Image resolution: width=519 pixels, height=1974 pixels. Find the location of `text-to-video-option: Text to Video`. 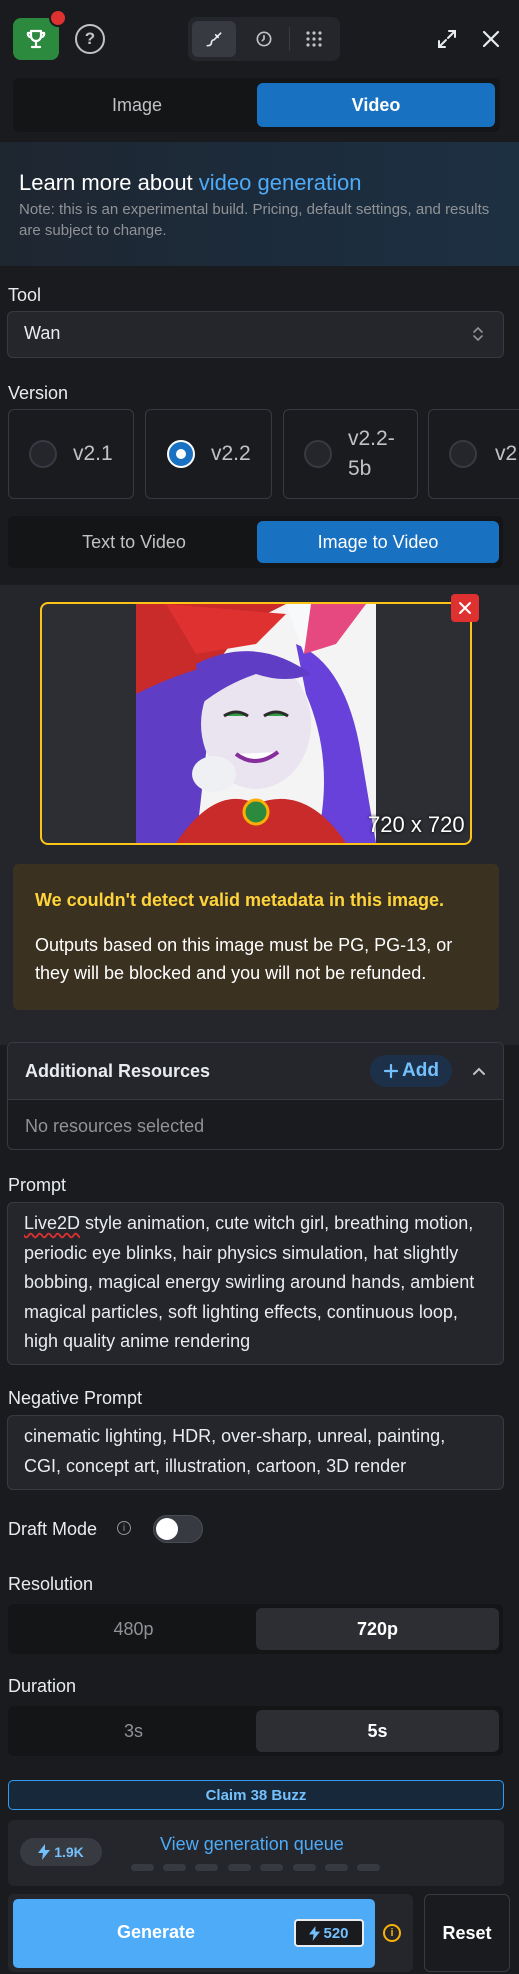

text-to-video-option: Text to Video is located at coordinates (134, 542).